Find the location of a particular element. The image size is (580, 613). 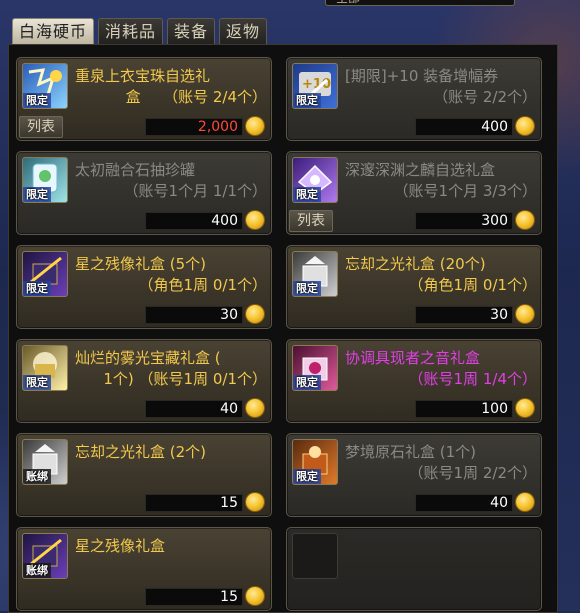

shop-item-card: 限定 梦境原石礼盒 (1个) （账号1周 2/2个） 40 is located at coordinates (414, 475).